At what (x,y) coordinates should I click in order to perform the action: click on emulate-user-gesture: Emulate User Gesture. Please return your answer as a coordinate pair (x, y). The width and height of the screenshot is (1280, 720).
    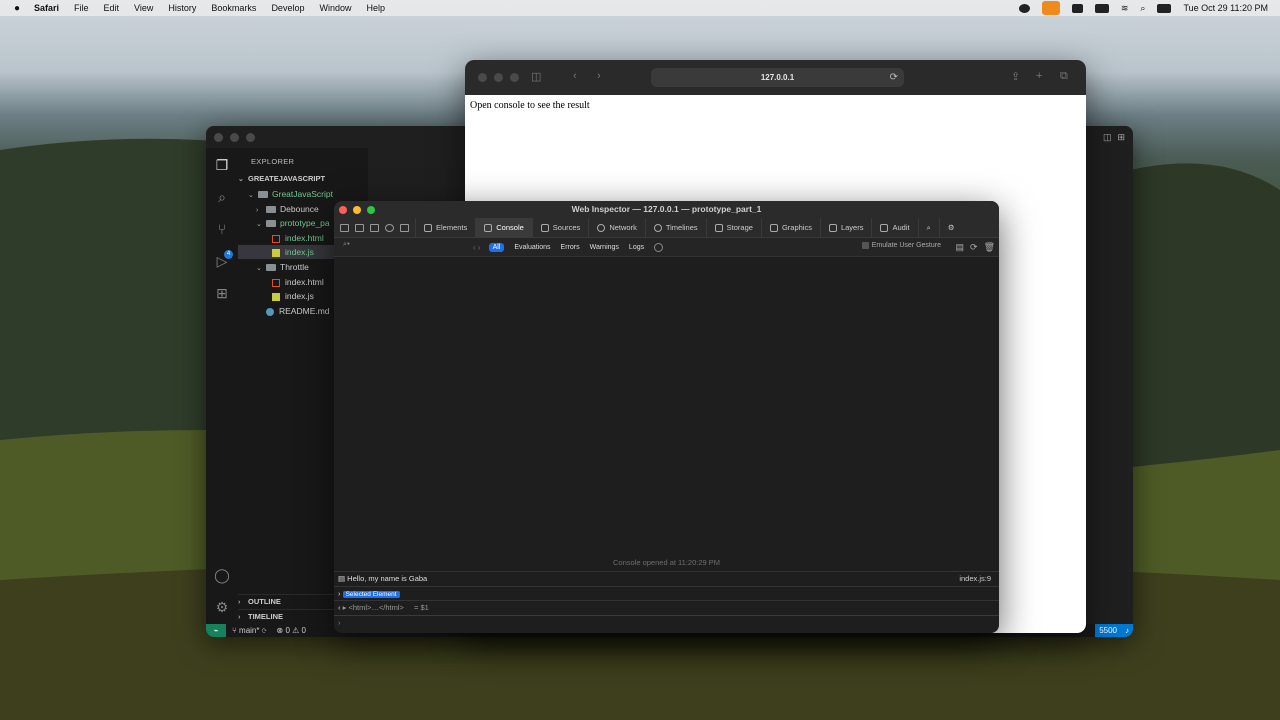
    Looking at the image, I should click on (901, 245).